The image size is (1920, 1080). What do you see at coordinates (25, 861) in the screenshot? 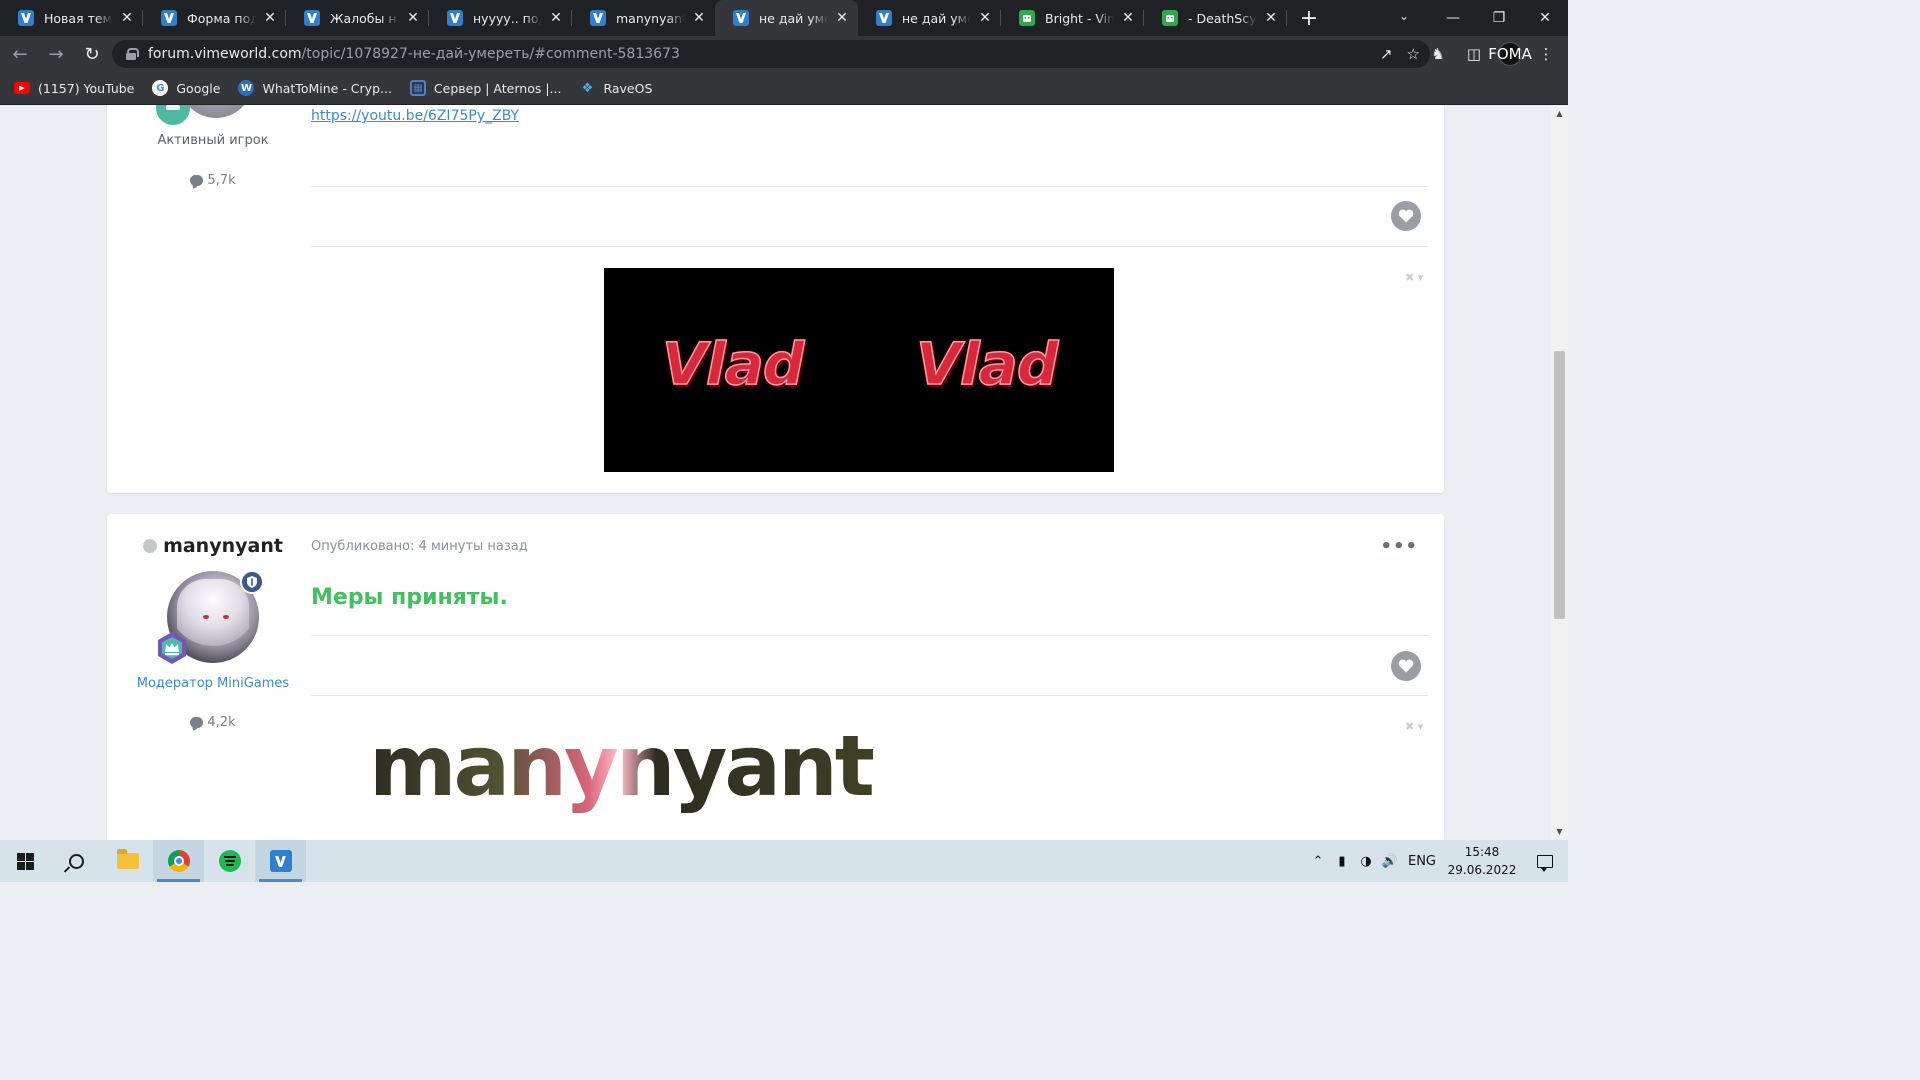
I see `windows-start-icon` at bounding box center [25, 861].